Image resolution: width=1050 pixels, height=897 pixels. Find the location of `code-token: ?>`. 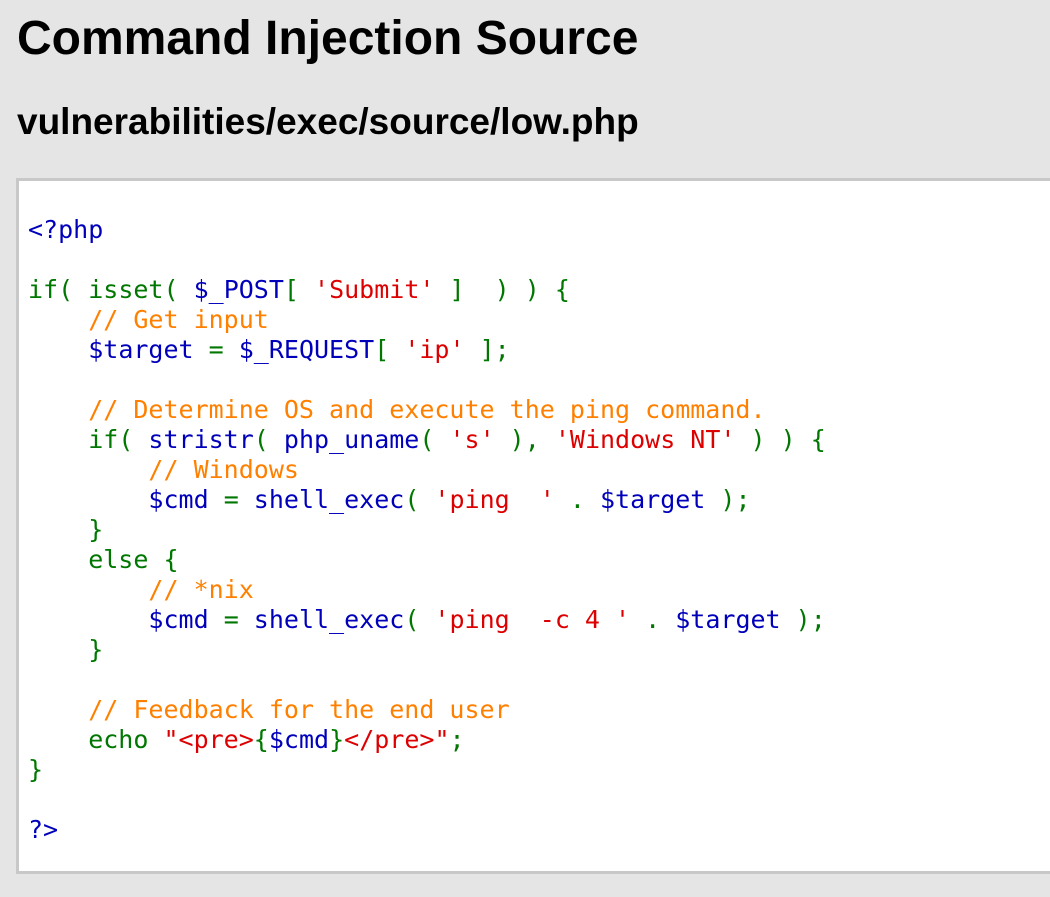

code-token: ?> is located at coordinates (43, 829).